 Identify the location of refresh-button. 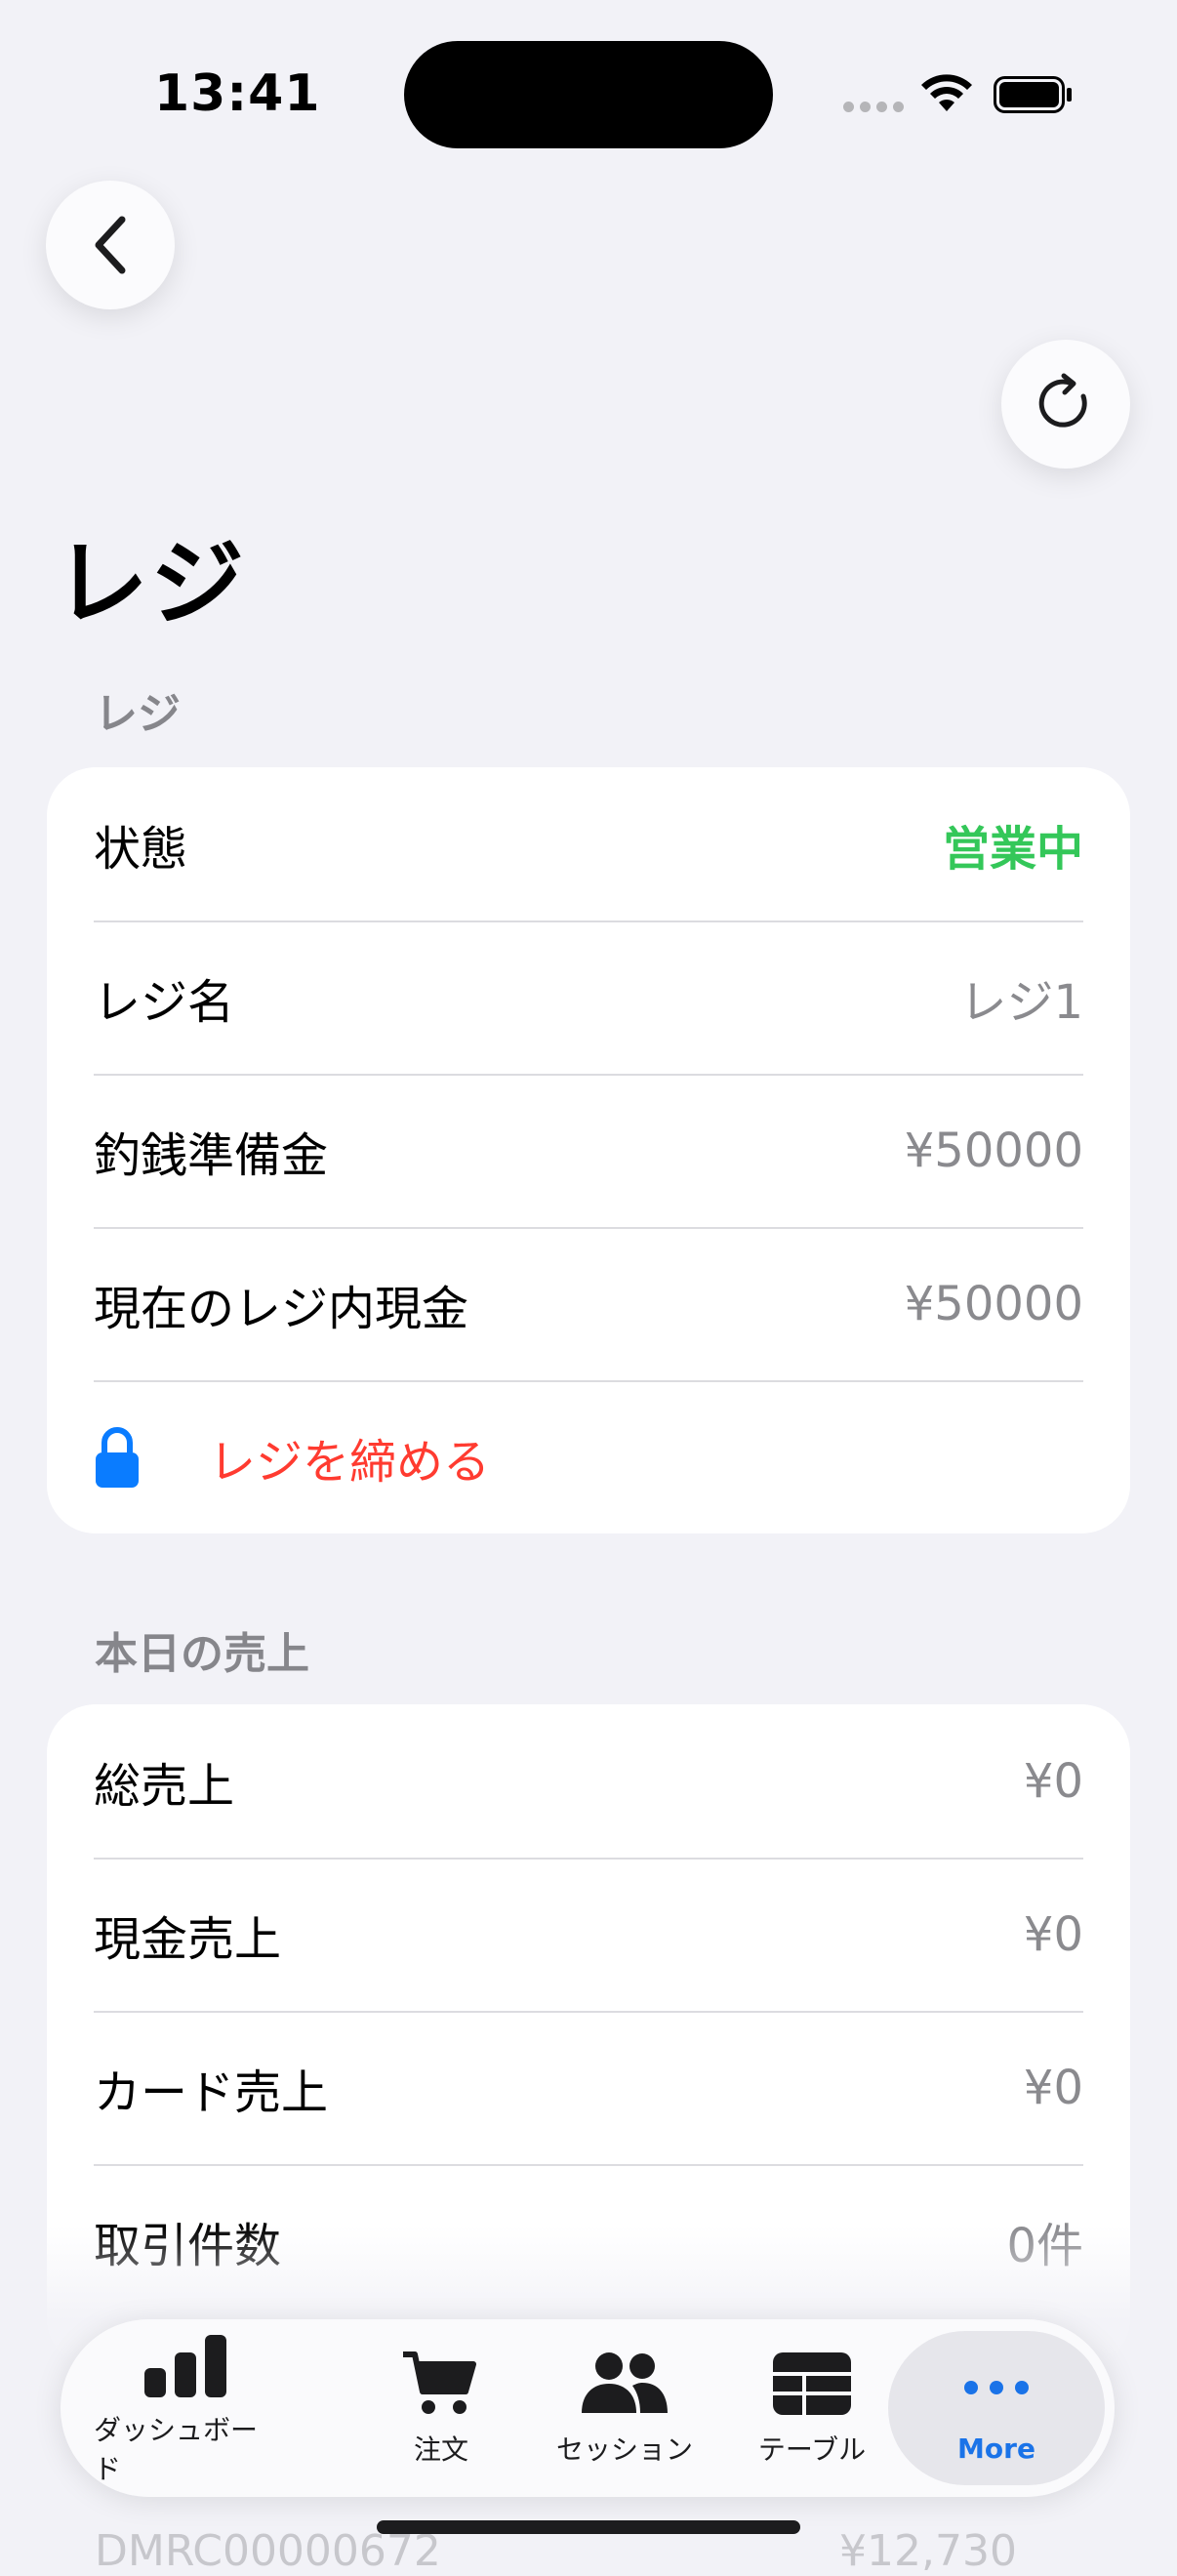
(1066, 404).